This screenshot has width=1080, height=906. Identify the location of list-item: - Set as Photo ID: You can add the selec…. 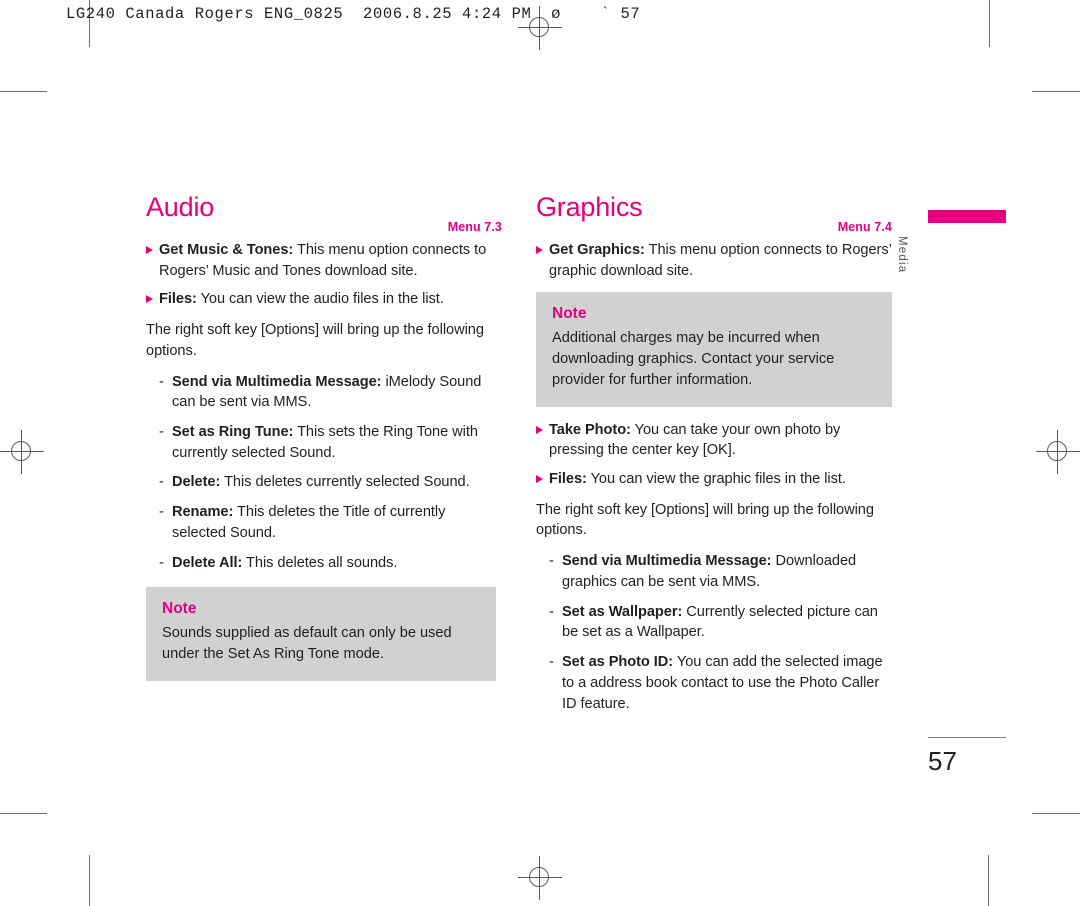
(720, 683).